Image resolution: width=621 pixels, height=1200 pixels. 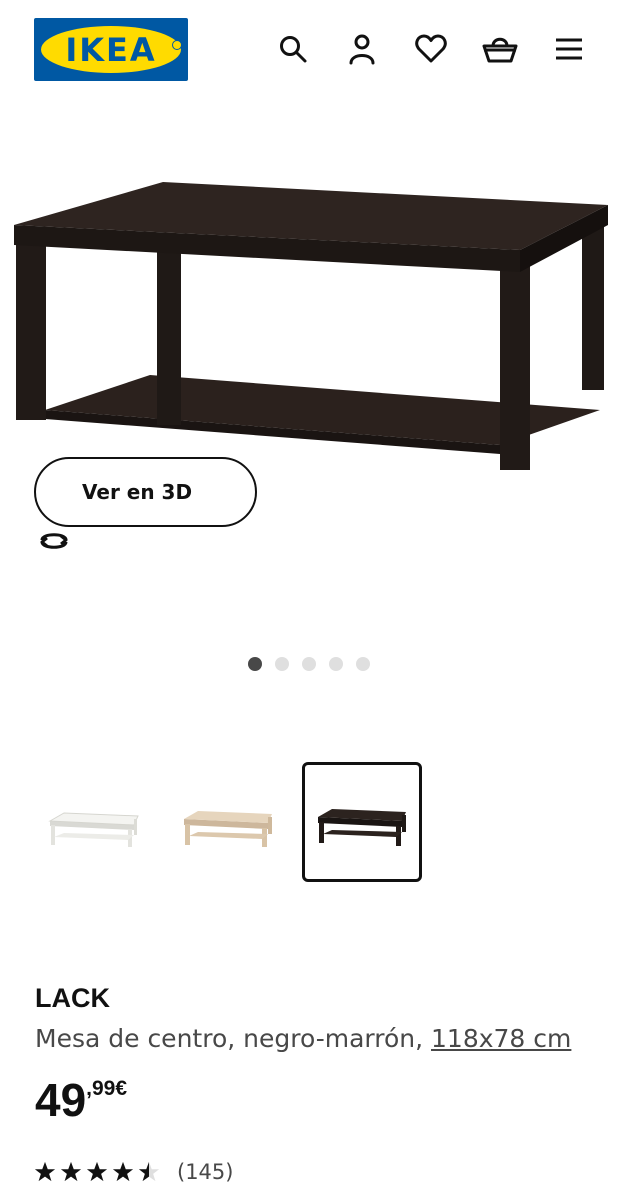 I want to click on product-description-text: Mesa de centro, negro-marrón,, so click(x=229, y=1038).